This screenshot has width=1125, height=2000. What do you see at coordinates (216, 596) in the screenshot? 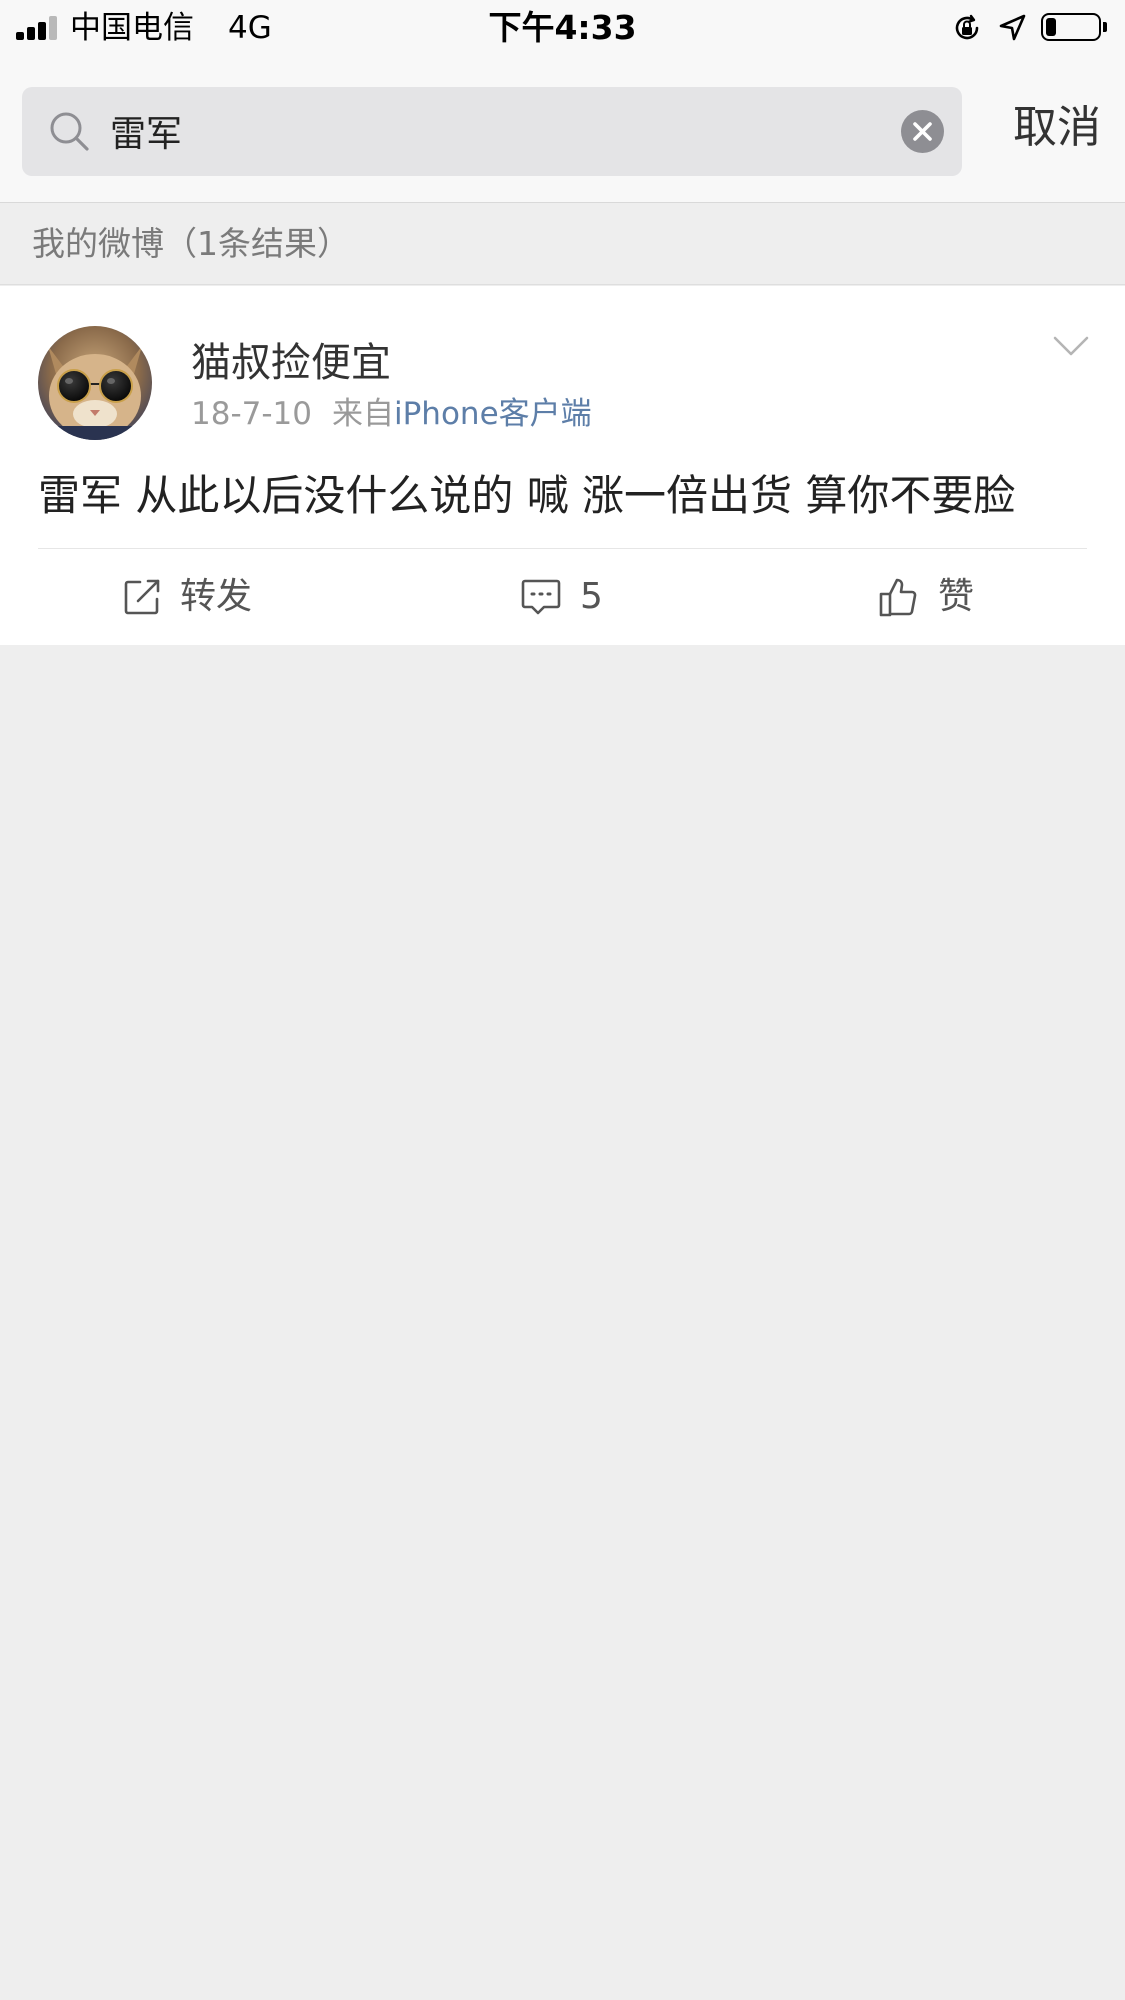
I see `repost-label: 转发` at bounding box center [216, 596].